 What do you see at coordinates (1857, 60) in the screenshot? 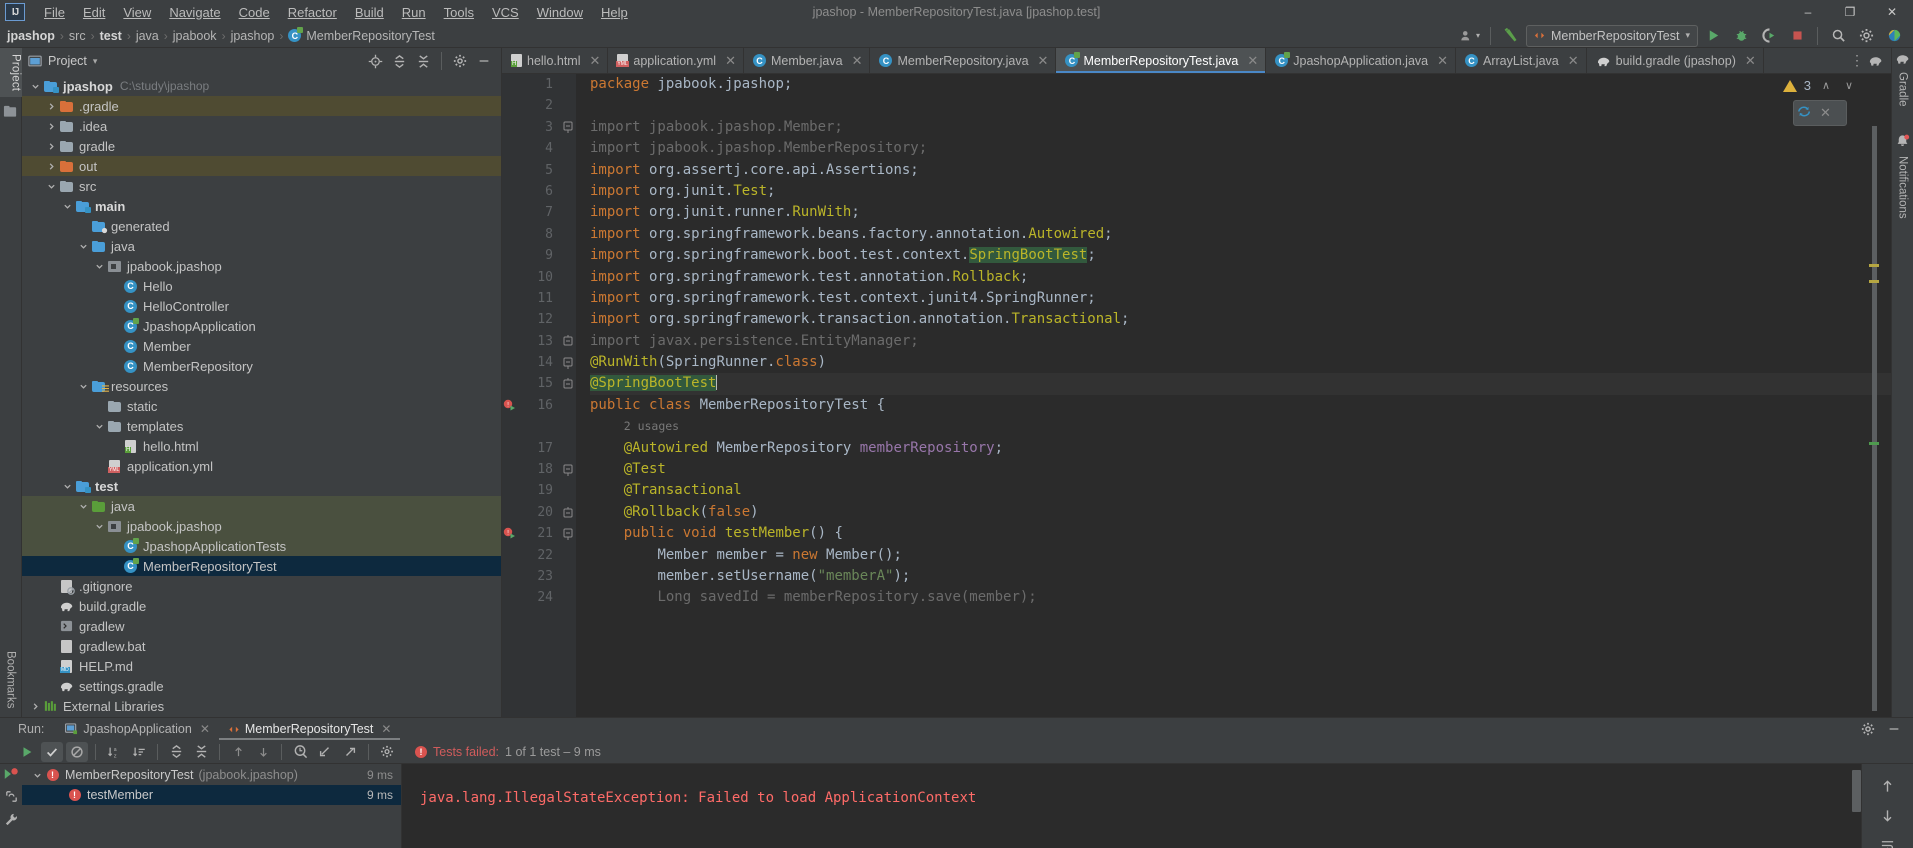
I see `tab-overflow-icon: ⋮` at bounding box center [1857, 60].